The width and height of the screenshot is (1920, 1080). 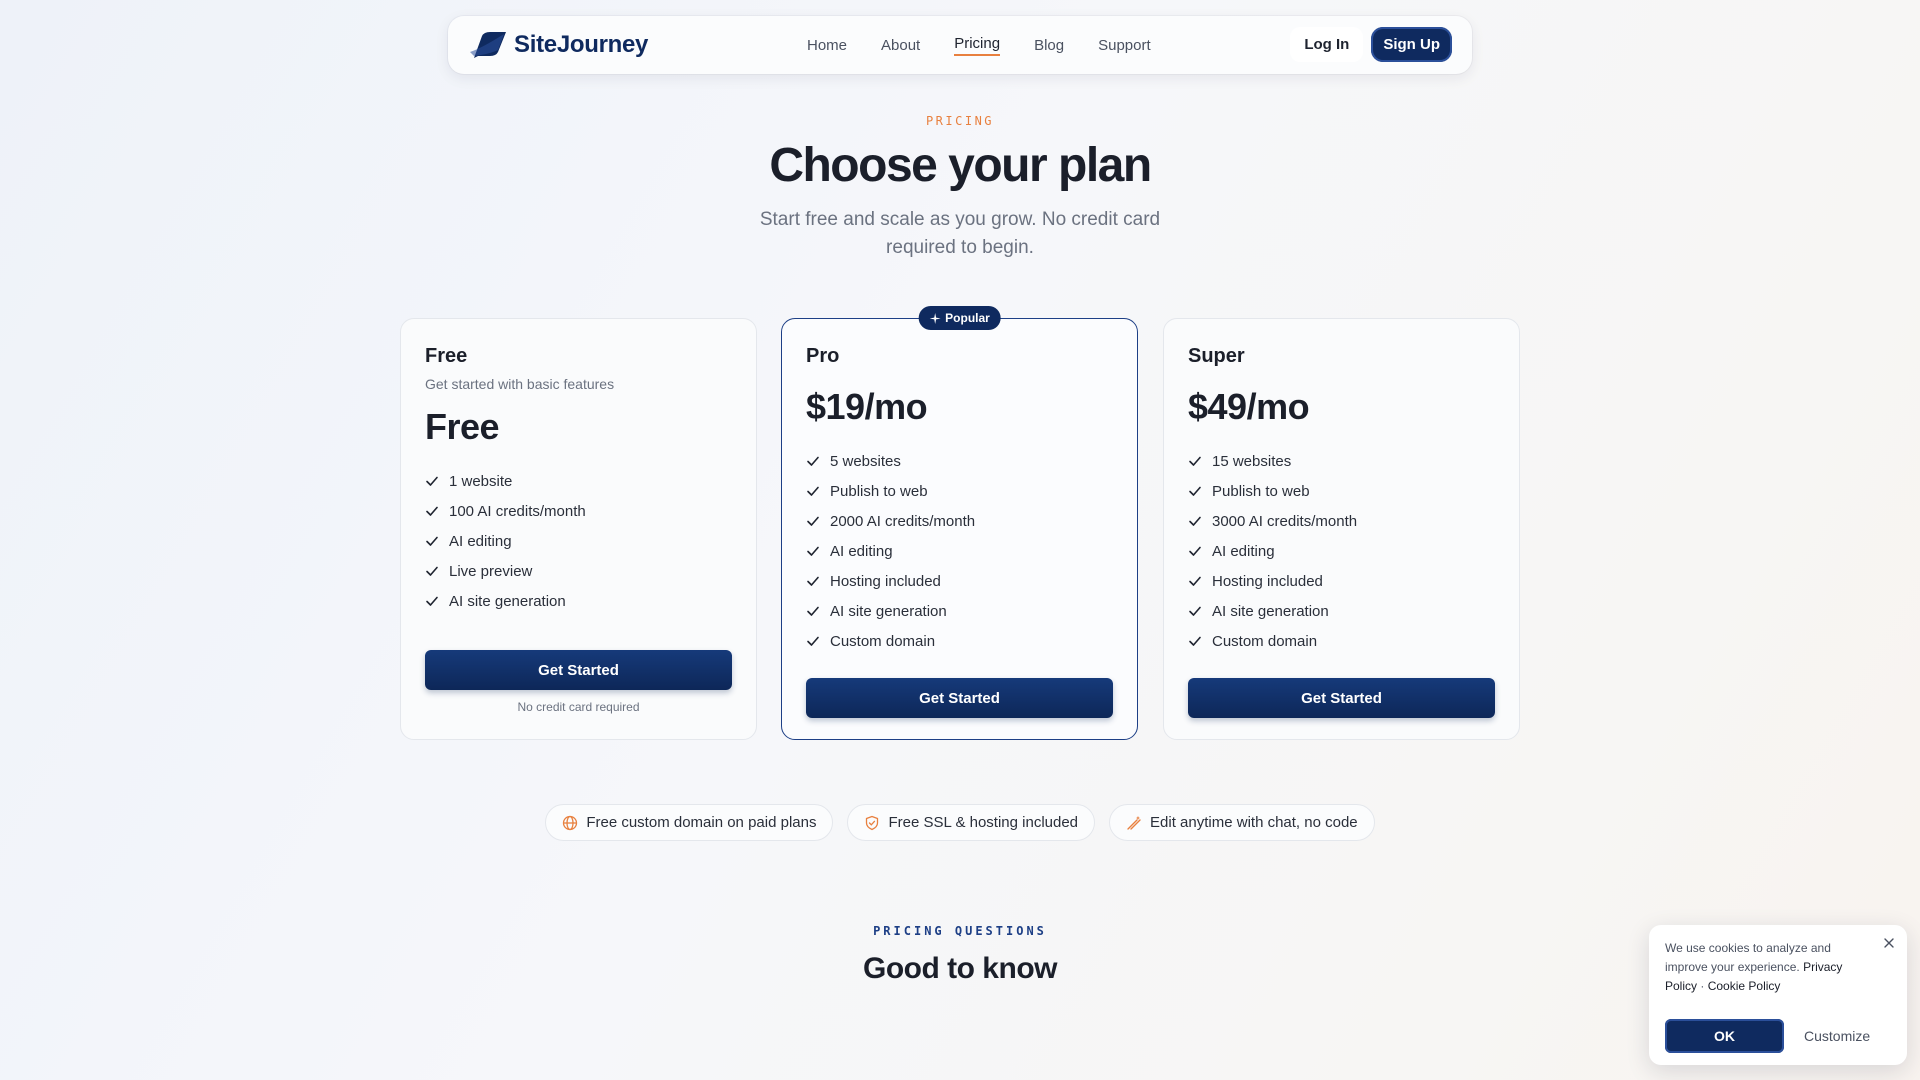 What do you see at coordinates (578, 670) in the screenshot?
I see `get-started-free-button: Get Started` at bounding box center [578, 670].